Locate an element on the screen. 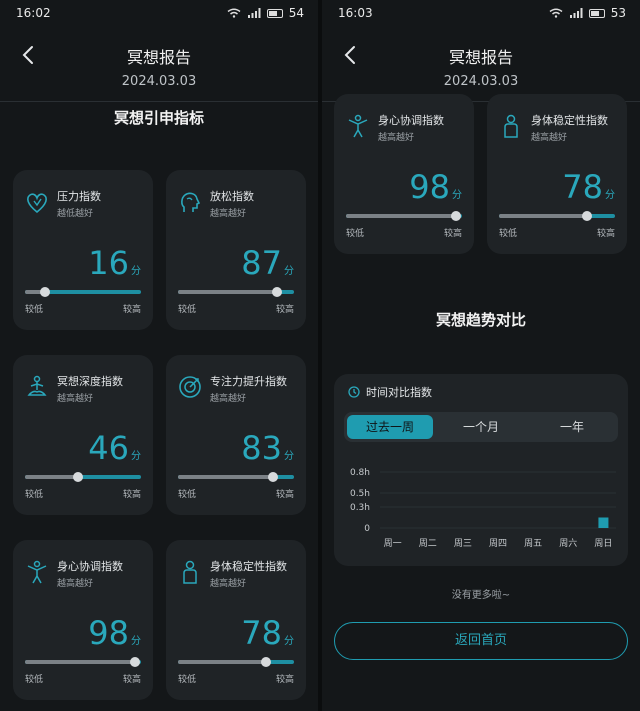 The height and width of the screenshot is (711, 640). indicator-score: 98 分 is located at coordinates (435, 187).